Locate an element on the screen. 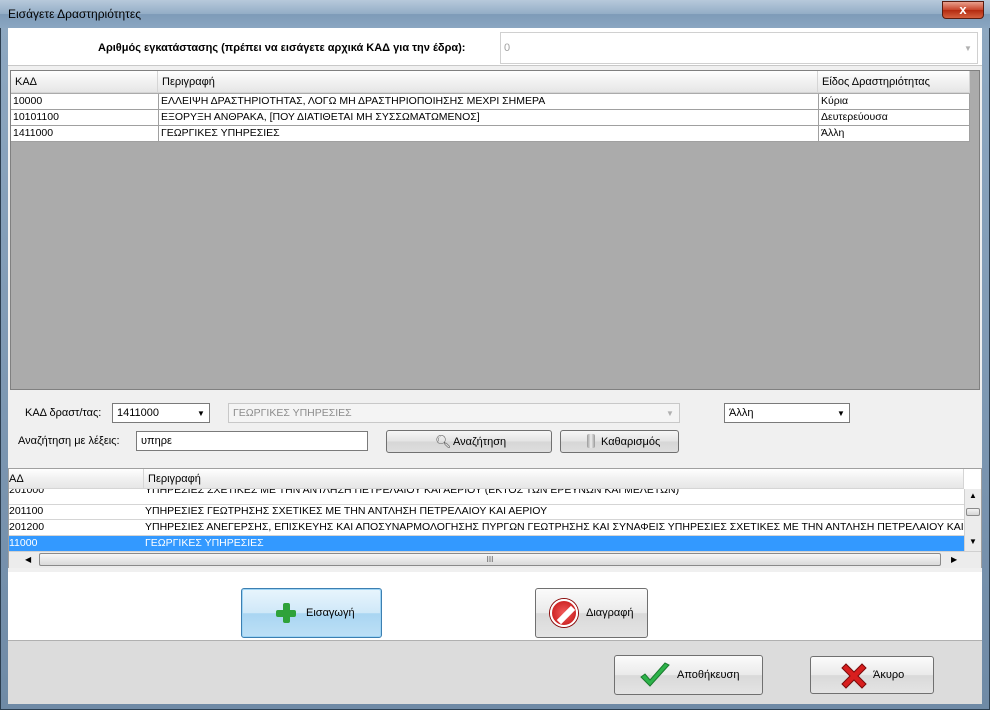  cancel-button-label: Άκυρο is located at coordinates (889, 675).